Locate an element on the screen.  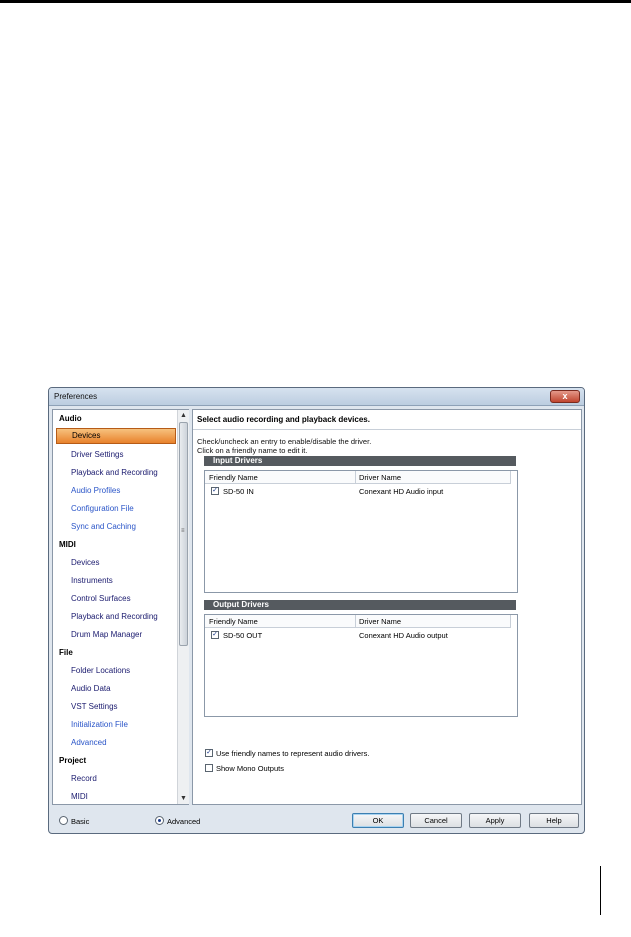
basic-mode-label: Basic is located at coordinates (80, 821).